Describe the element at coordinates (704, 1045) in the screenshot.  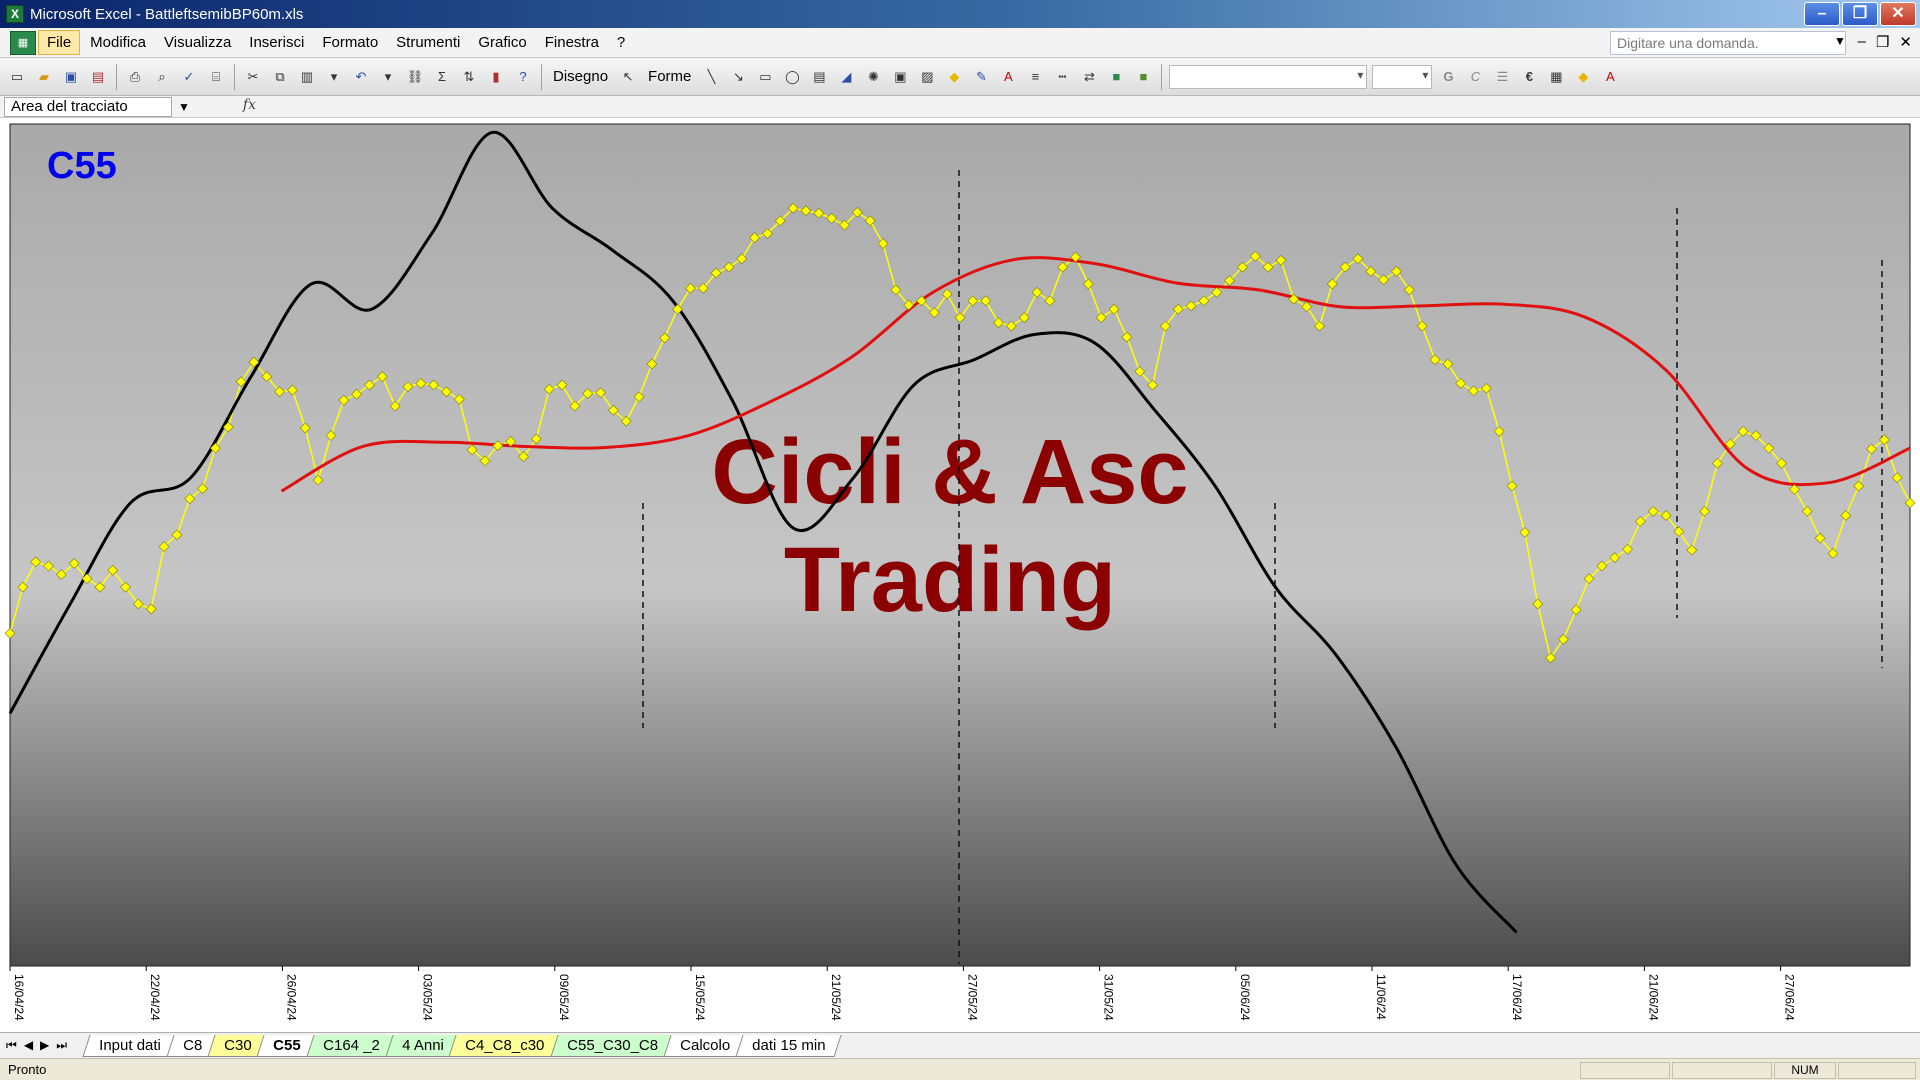
I see `sheet-tab-calcolo: Calcolo` at that location.